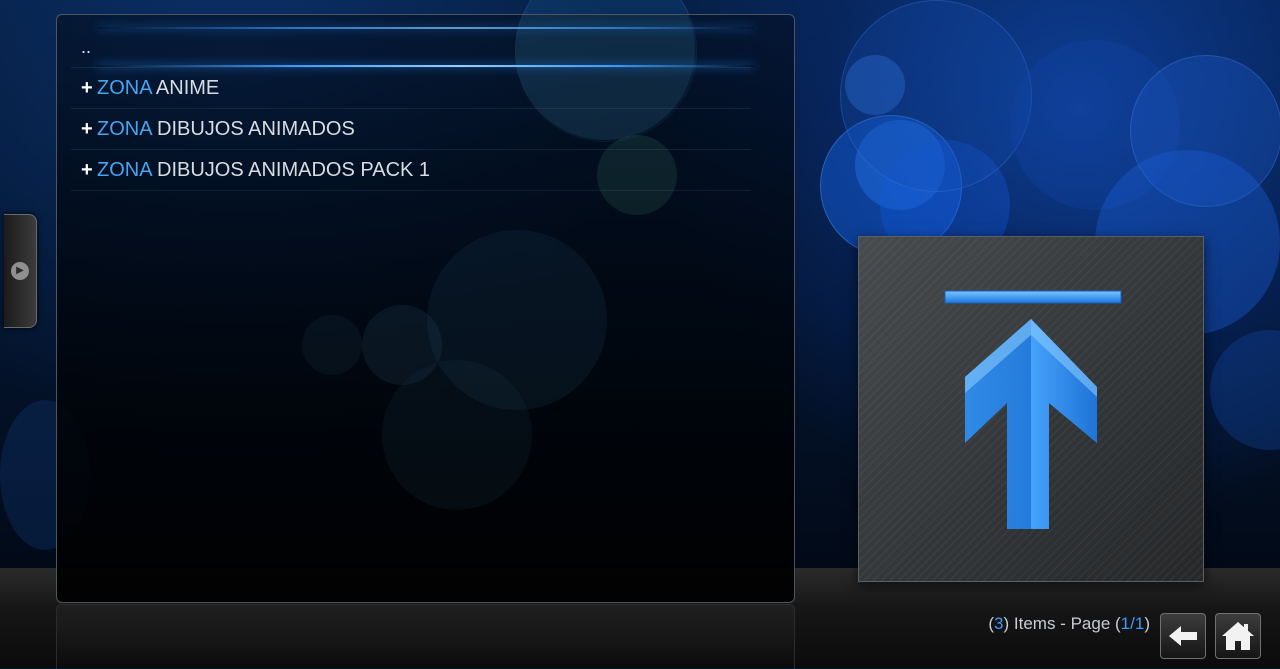  What do you see at coordinates (187, 88) in the screenshot?
I see `item-label: ANIME` at bounding box center [187, 88].